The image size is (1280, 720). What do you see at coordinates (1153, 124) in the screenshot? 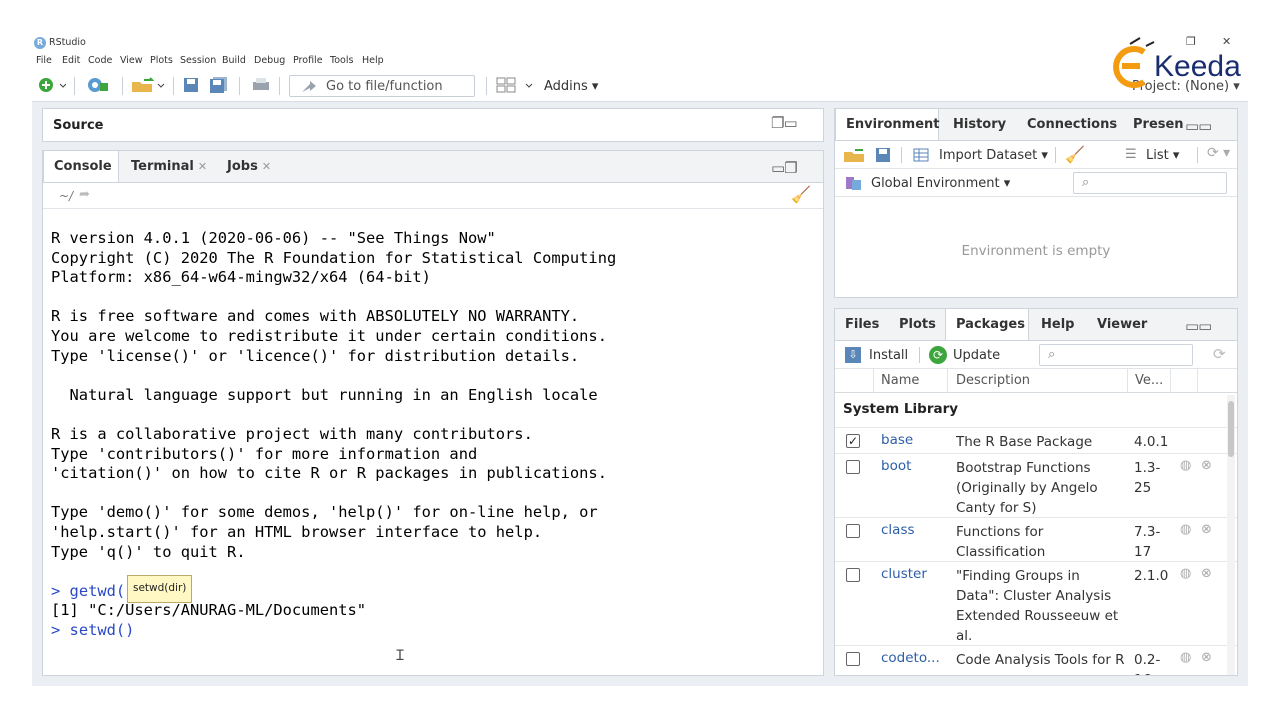
I see `tab-presentation: Presen` at bounding box center [1153, 124].